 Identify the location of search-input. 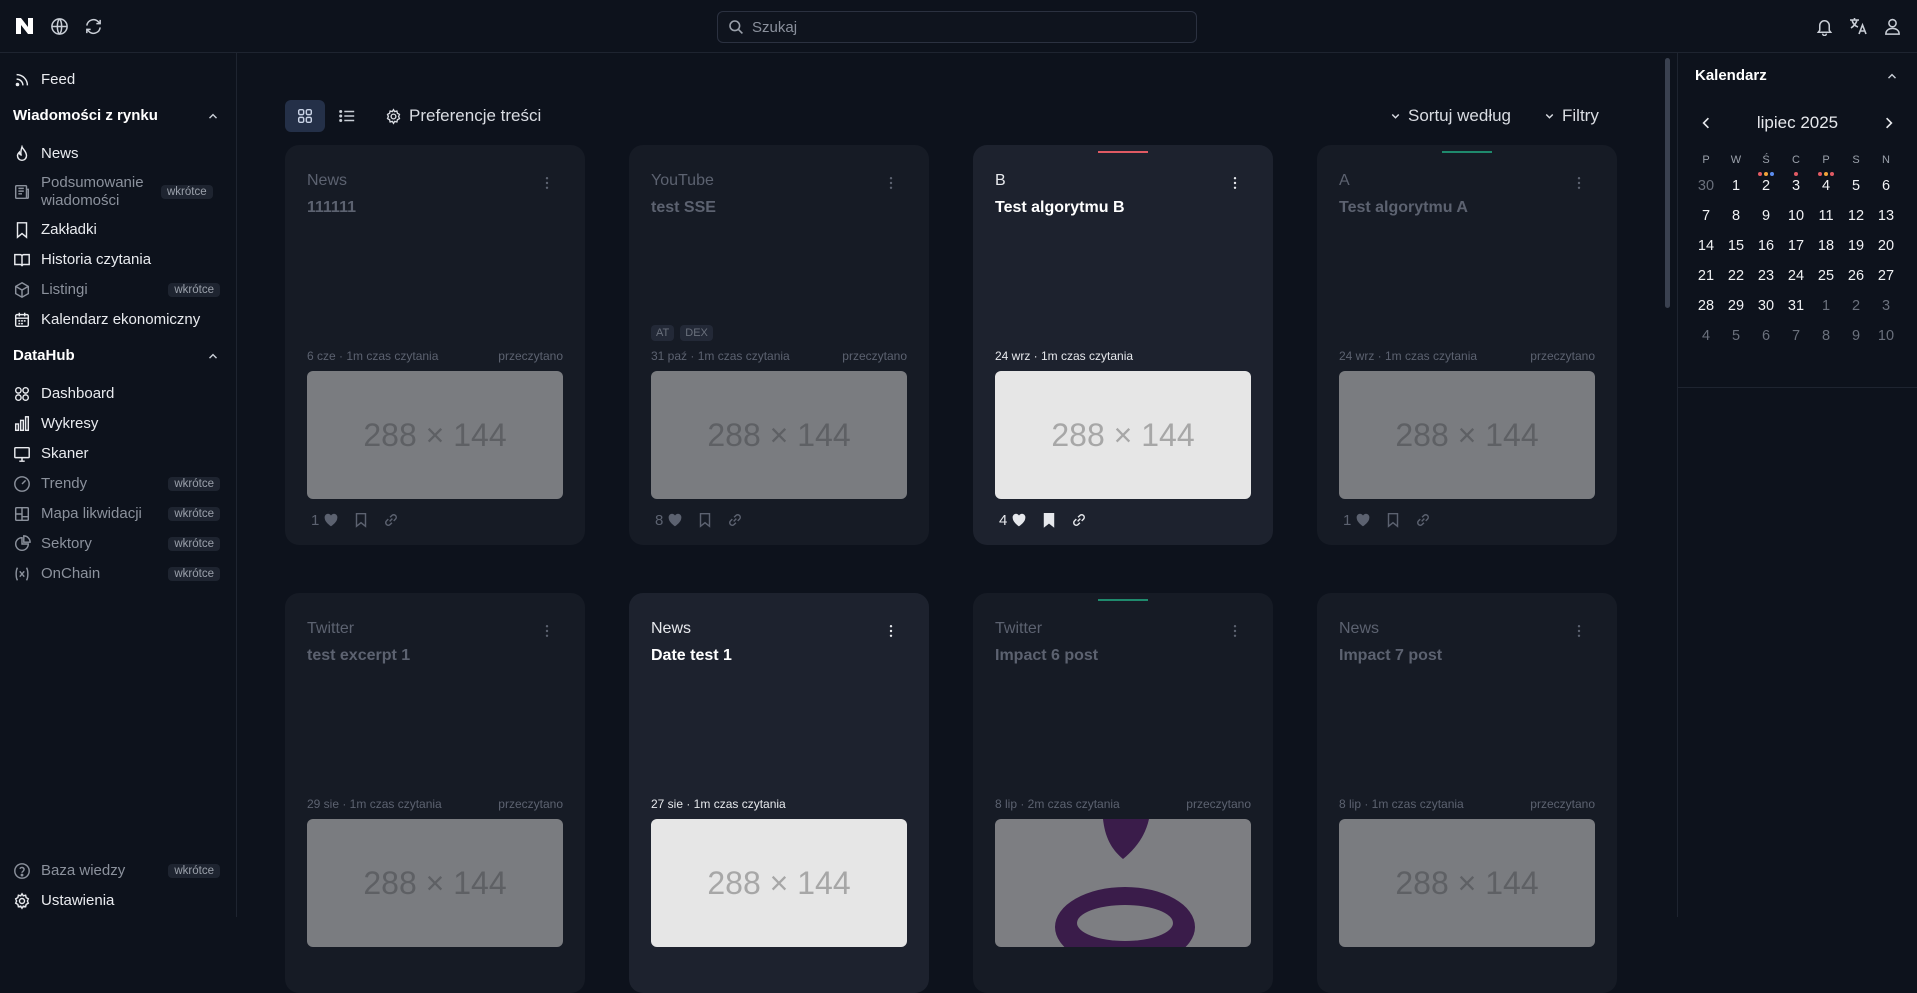
(962, 27).